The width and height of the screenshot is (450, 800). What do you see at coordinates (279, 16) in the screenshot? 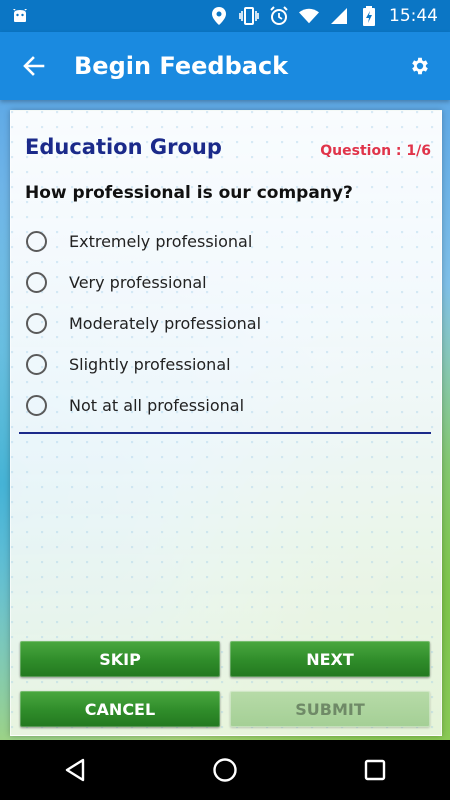
I see `alarm-icon` at bounding box center [279, 16].